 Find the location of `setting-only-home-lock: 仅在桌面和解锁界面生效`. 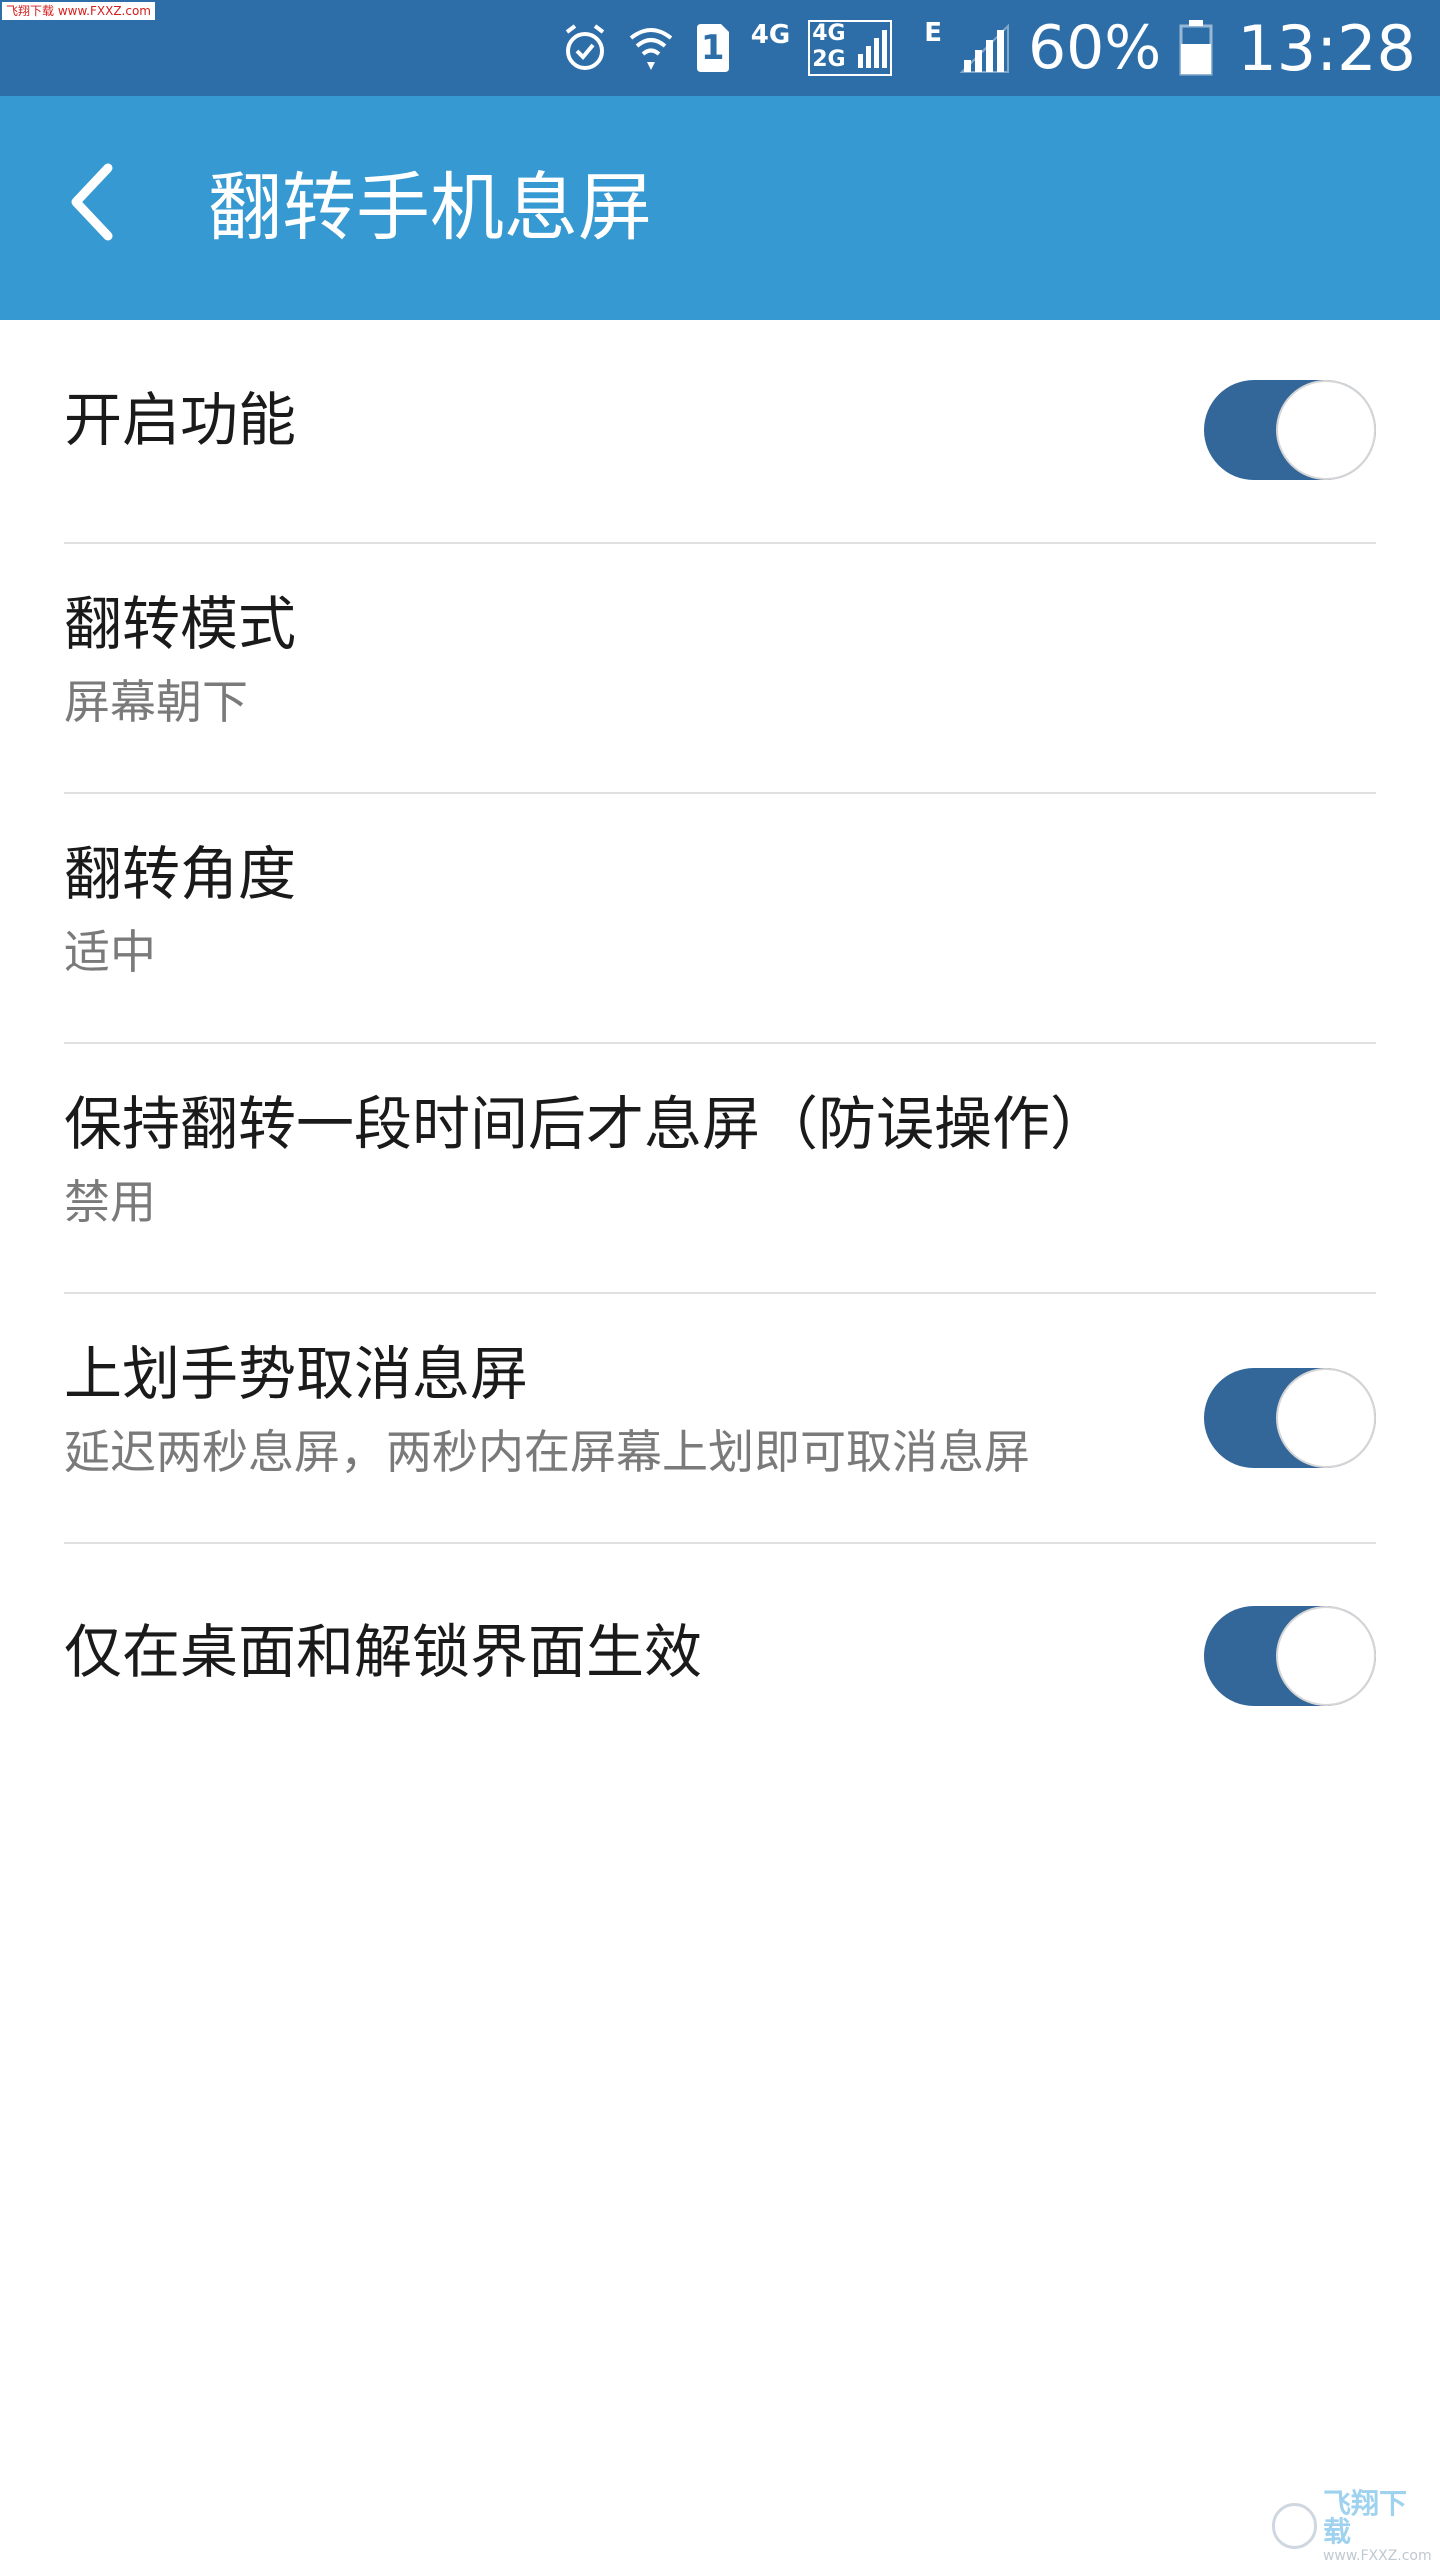

setting-only-home-lock: 仅在桌面和解锁界面生效 is located at coordinates (720, 1659).